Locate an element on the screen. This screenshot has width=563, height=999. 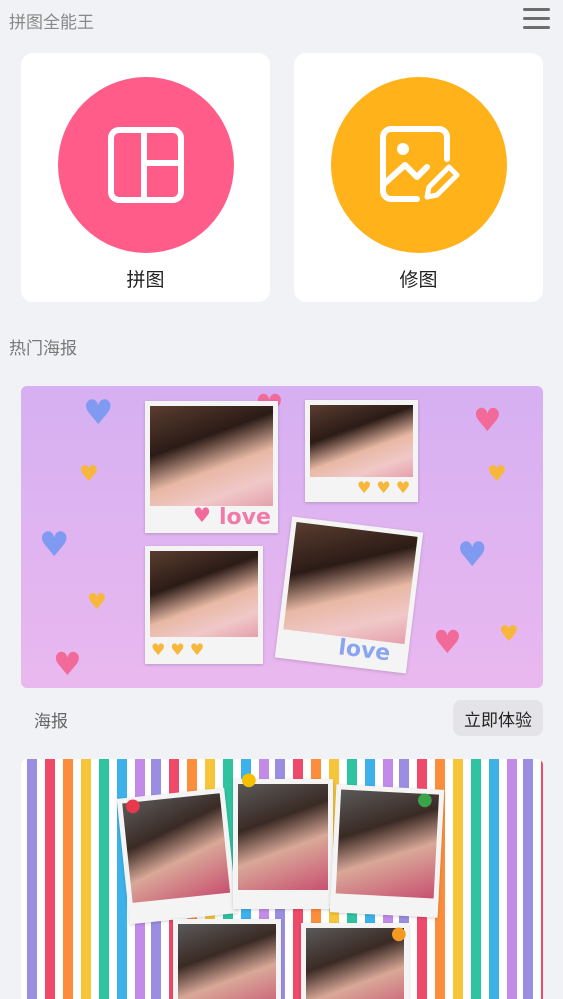
poster-caption: 海报 is located at coordinates (51, 722).